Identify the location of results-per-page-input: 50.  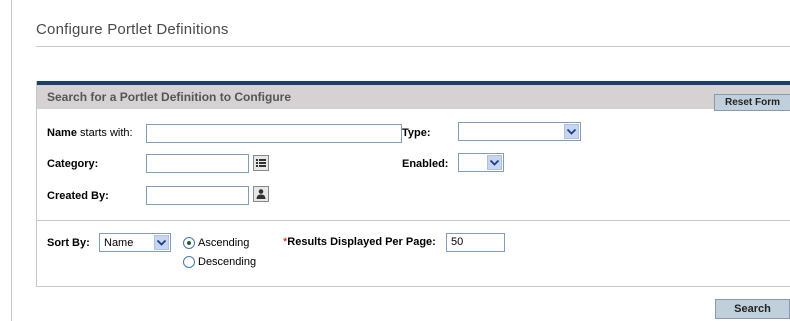
(475, 242).